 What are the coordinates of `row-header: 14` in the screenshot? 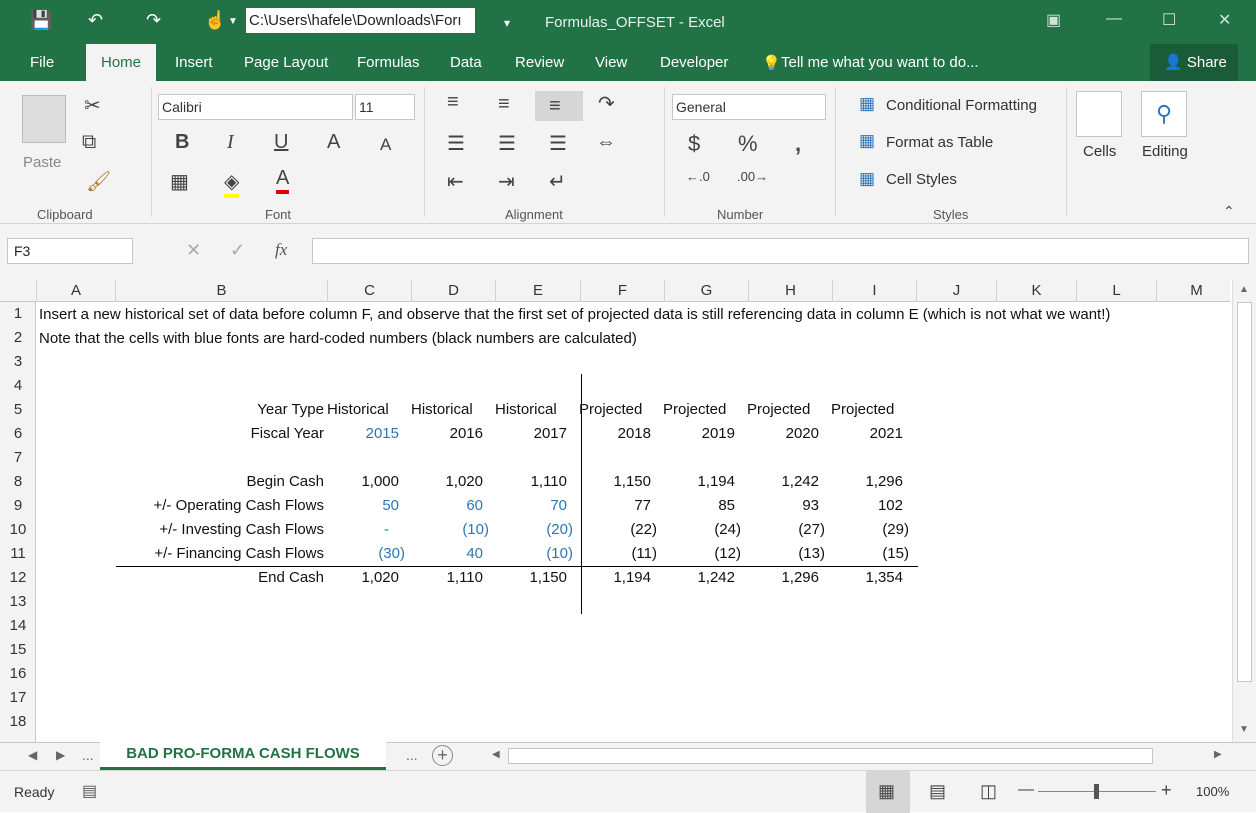 It's located at (18, 626).